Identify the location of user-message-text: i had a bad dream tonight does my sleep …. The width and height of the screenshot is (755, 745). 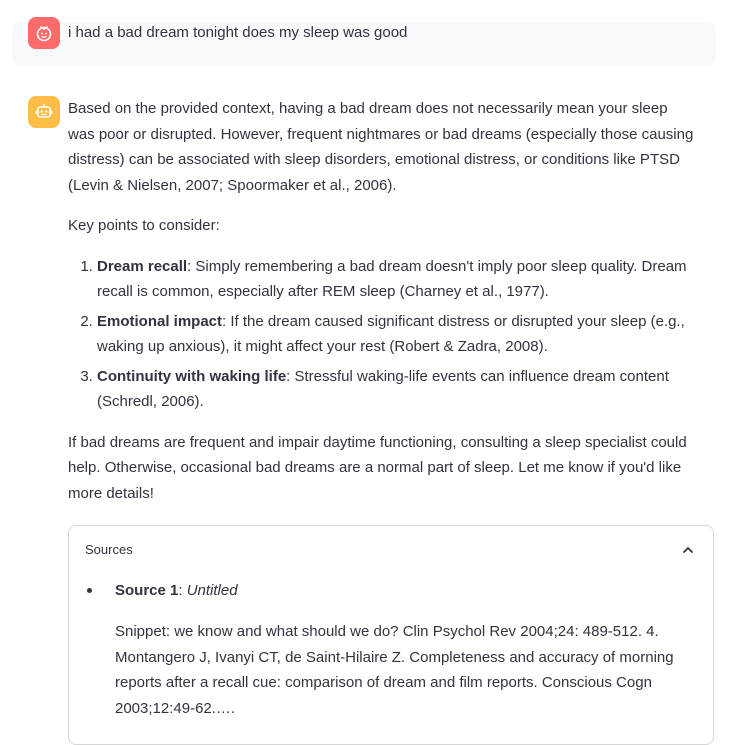
(238, 32).